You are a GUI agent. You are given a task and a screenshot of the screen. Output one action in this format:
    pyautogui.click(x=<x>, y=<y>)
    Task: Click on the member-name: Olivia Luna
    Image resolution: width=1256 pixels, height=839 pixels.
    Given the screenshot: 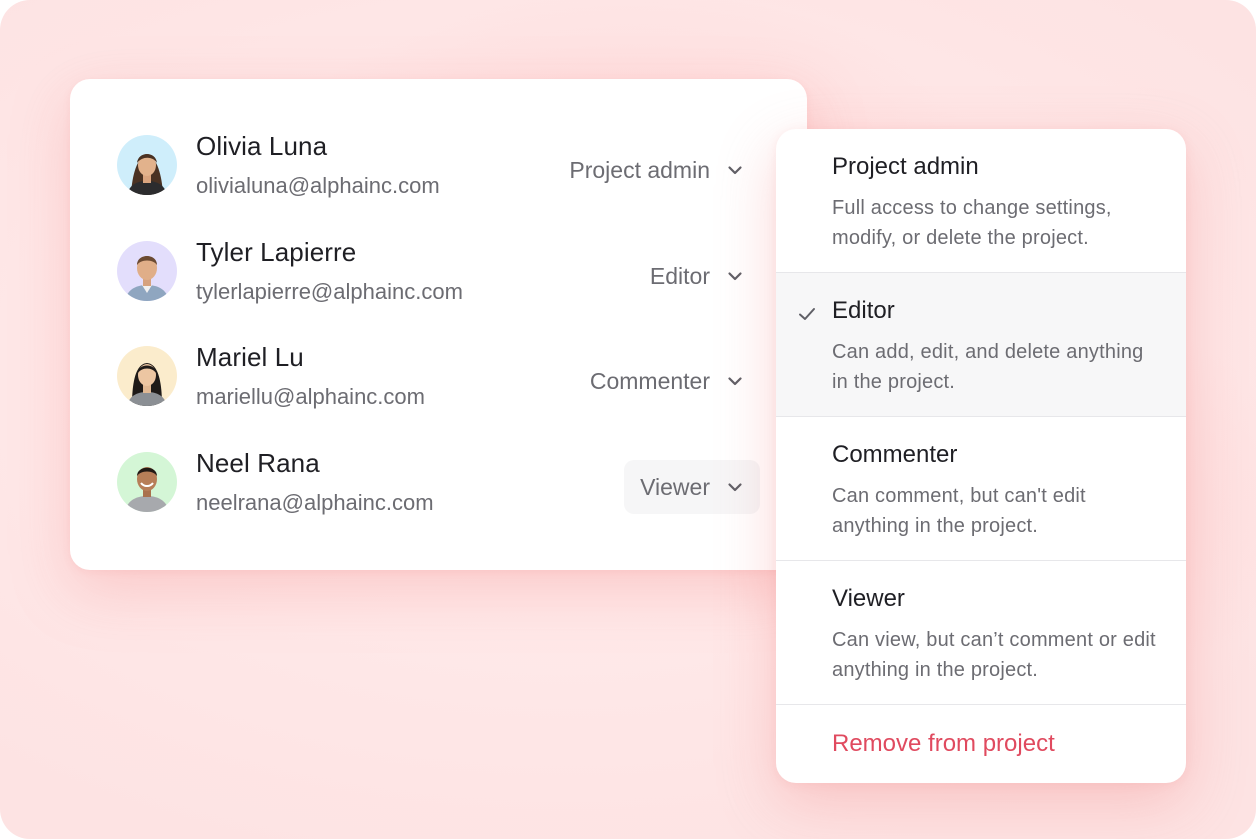 What is the action you would take?
    pyautogui.click(x=262, y=146)
    